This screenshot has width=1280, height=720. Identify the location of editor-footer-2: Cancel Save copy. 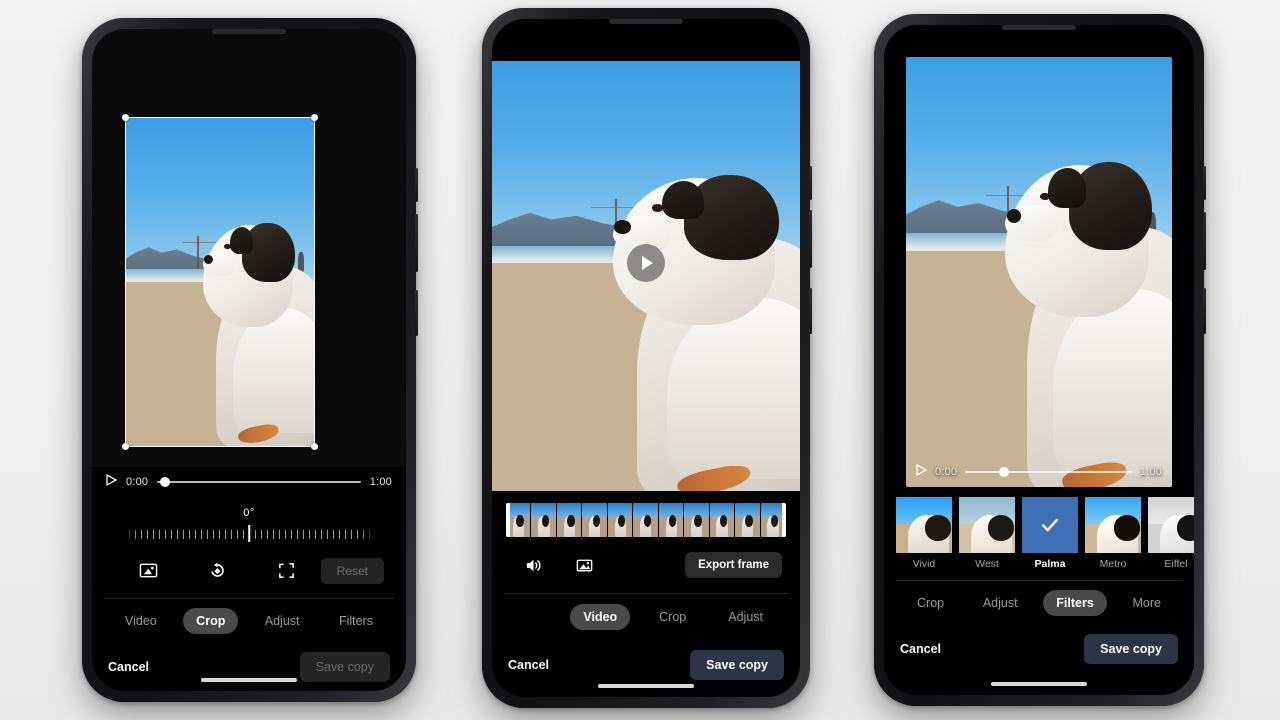
(646, 665).